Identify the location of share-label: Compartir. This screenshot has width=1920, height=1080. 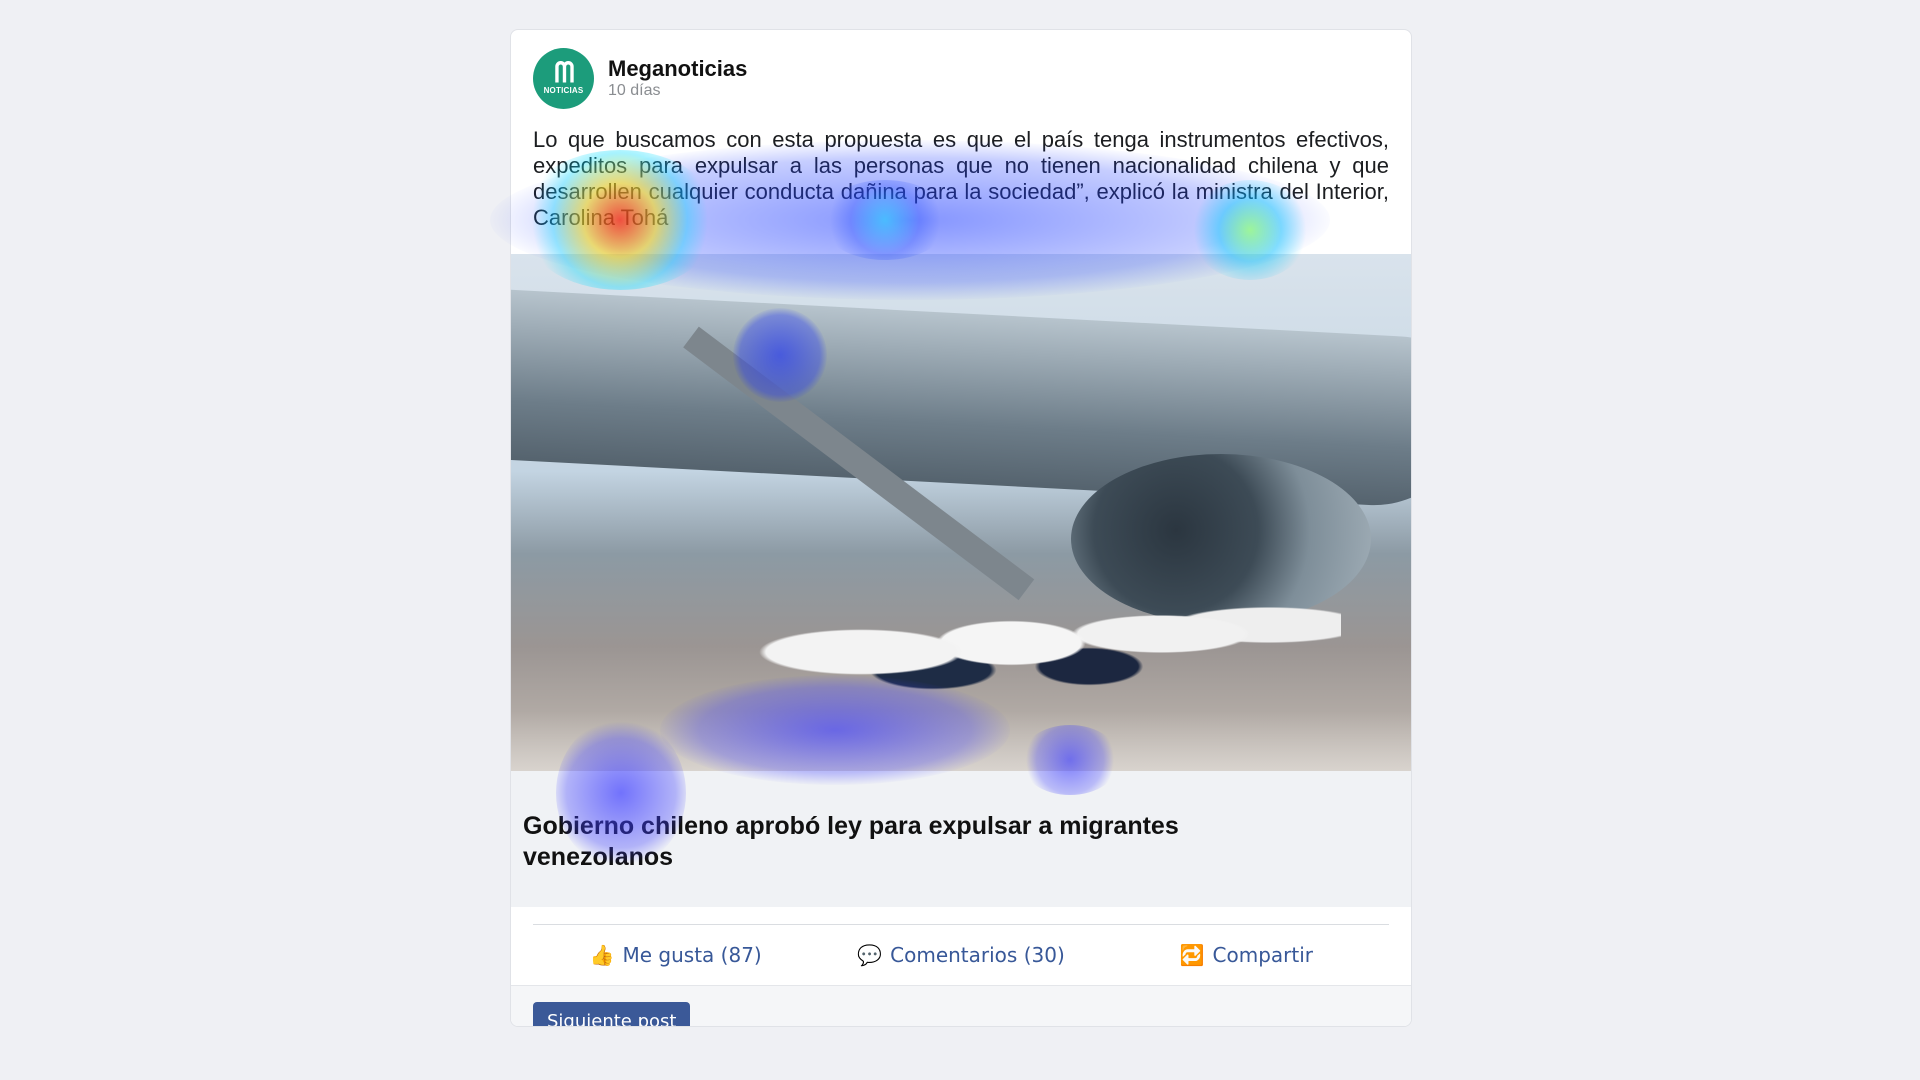
(1263, 955).